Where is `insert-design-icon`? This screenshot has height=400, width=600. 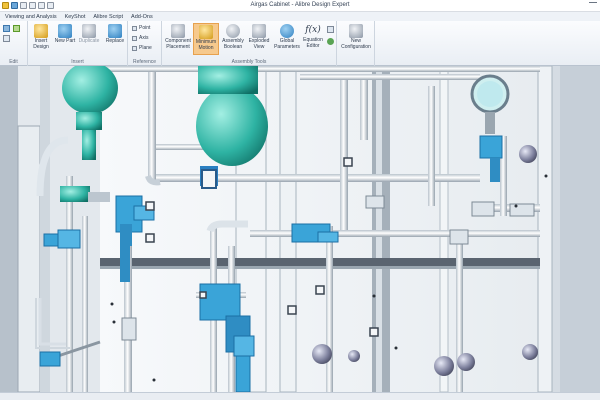 insert-design-icon is located at coordinates (41, 31).